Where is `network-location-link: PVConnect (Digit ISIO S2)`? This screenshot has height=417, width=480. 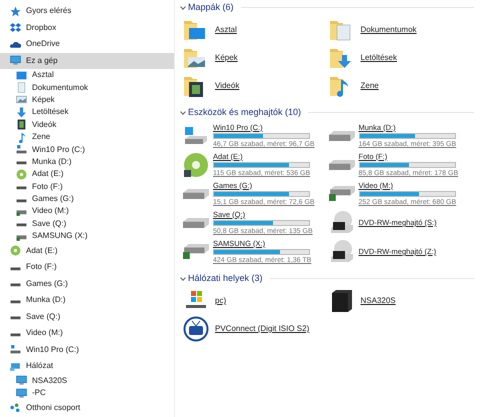 network-location-link: PVConnect (Digit ISIO S2) is located at coordinates (262, 329).